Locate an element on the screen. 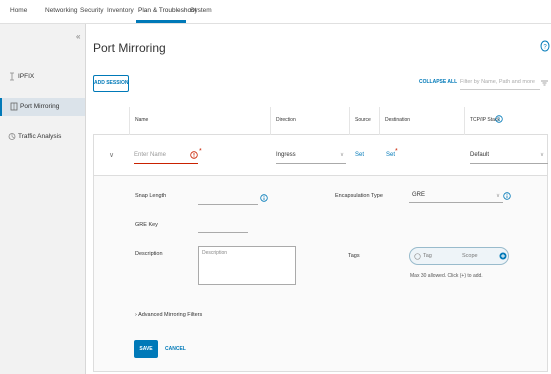  direction-select: Ingress is located at coordinates (311, 156).